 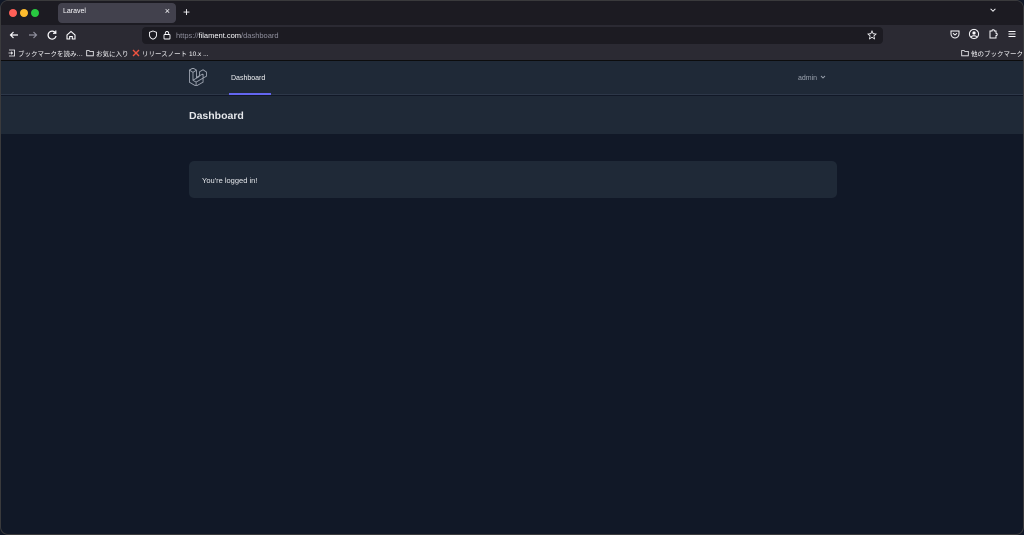 I want to click on bookmark-label: 他のブックマーク, so click(x=997, y=54).